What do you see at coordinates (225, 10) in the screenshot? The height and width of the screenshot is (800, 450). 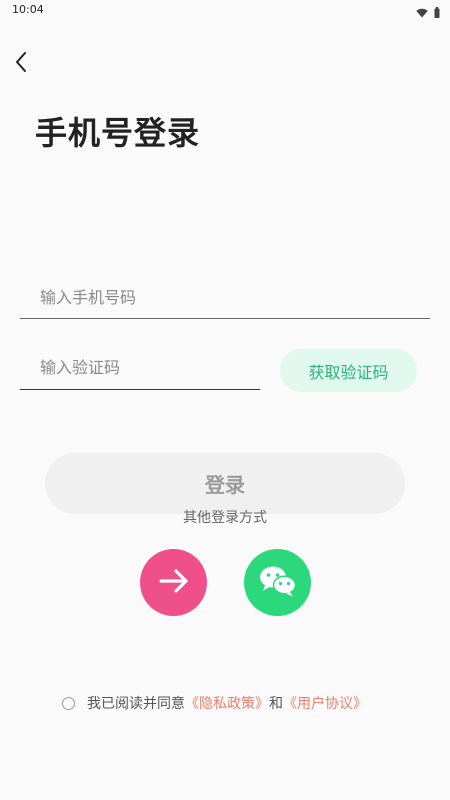 I see `status-bar: 10:04` at bounding box center [225, 10].